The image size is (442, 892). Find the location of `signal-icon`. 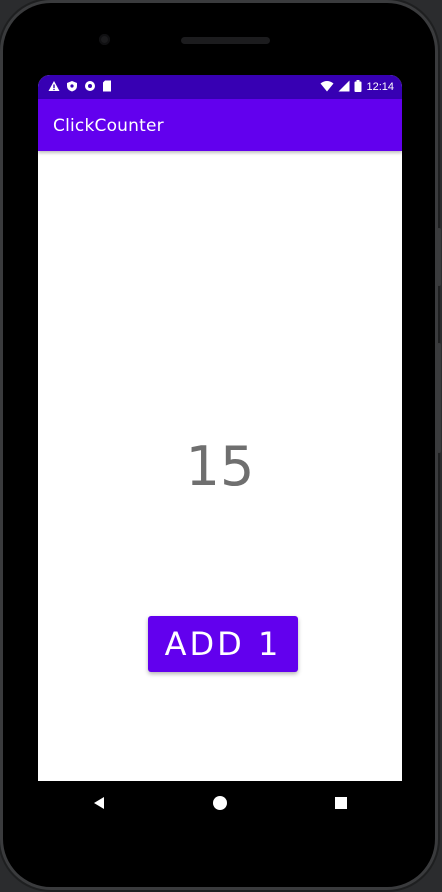

signal-icon is located at coordinates (344, 87).